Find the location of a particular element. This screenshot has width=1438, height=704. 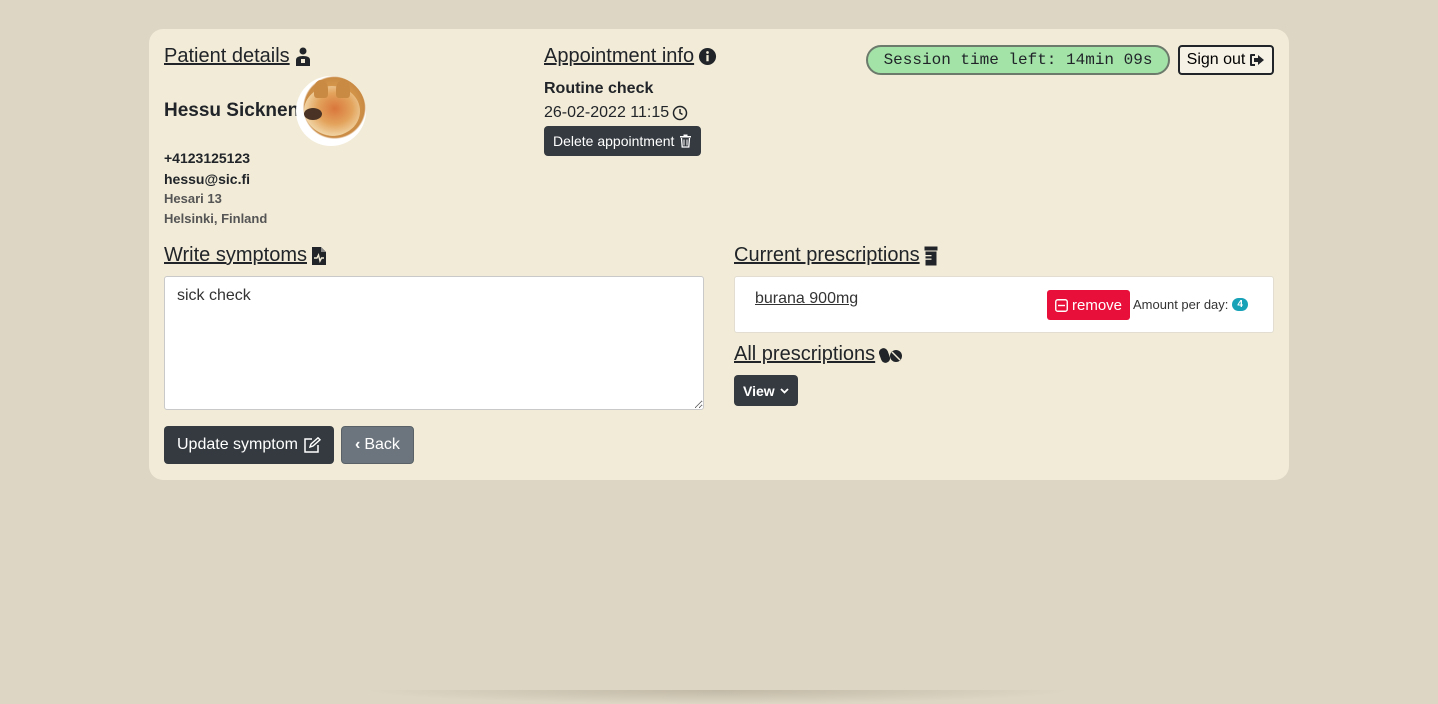

back-button: ‹ Back is located at coordinates (377, 445).